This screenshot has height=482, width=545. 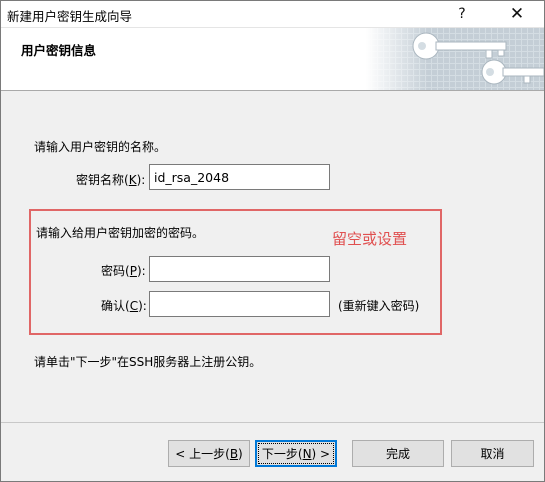 What do you see at coordinates (272, 14) in the screenshot?
I see `title-bar: 新建用户密钥生成向导 ? ✕` at bounding box center [272, 14].